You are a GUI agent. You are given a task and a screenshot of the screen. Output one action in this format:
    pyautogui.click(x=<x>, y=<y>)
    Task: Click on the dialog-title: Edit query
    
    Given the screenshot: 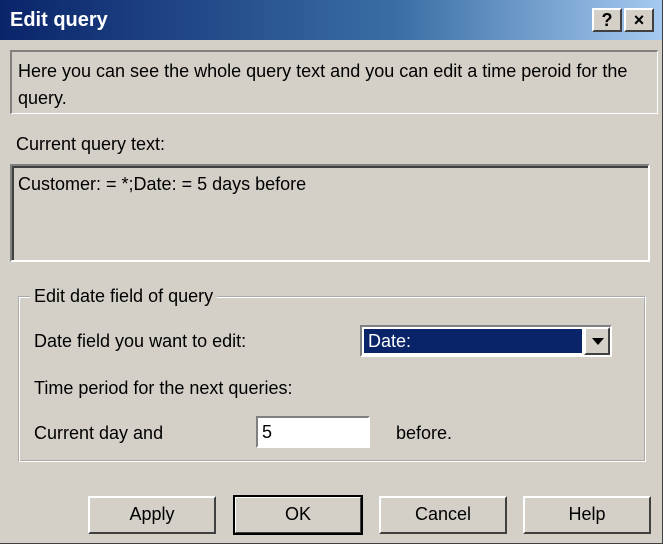 What is the action you would take?
    pyautogui.click(x=59, y=20)
    